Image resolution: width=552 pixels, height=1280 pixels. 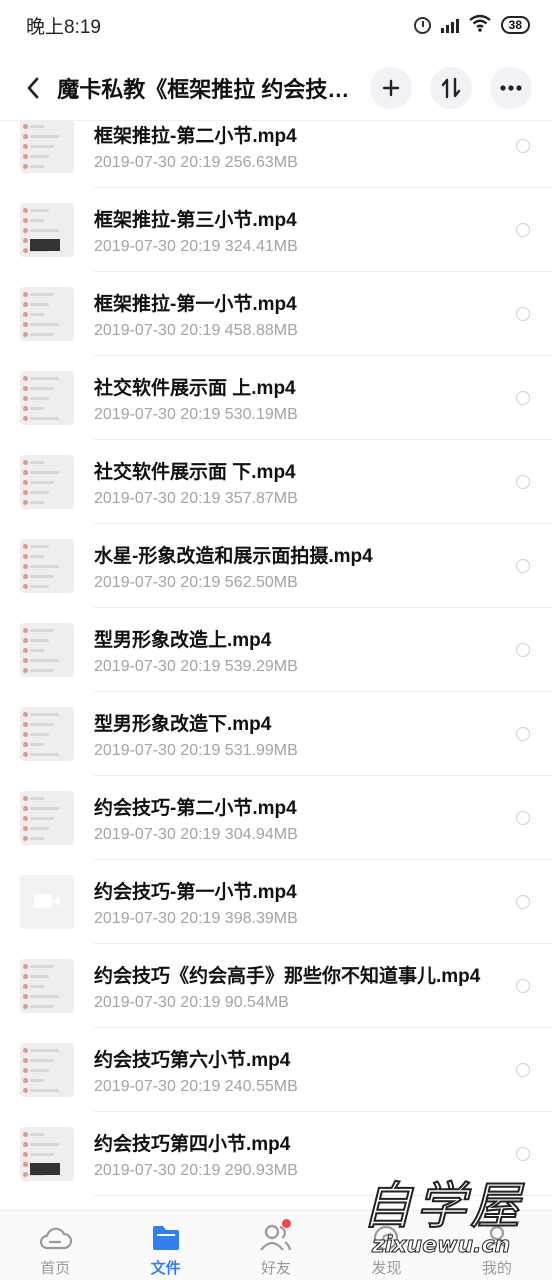 What do you see at coordinates (305, 1003) in the screenshot?
I see `file-meta: 2019-07-30 20:19 90.54MB` at bounding box center [305, 1003].